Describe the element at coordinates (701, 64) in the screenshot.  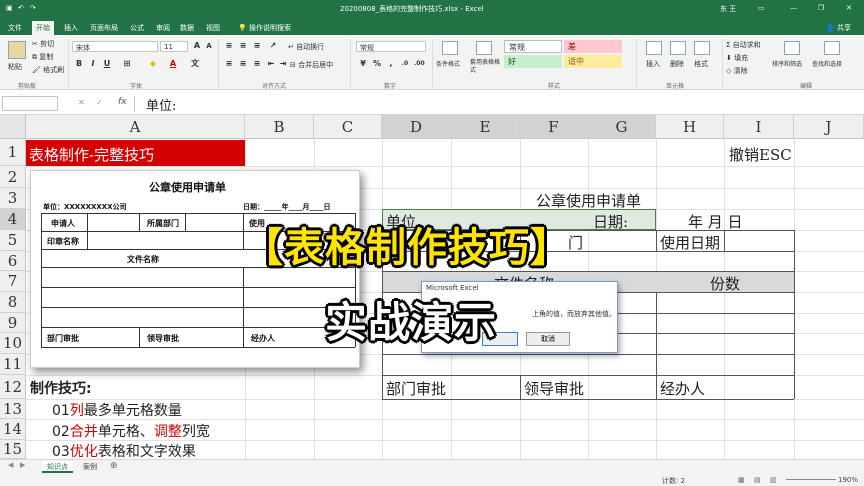
I see `format-cells-button: 格式` at that location.